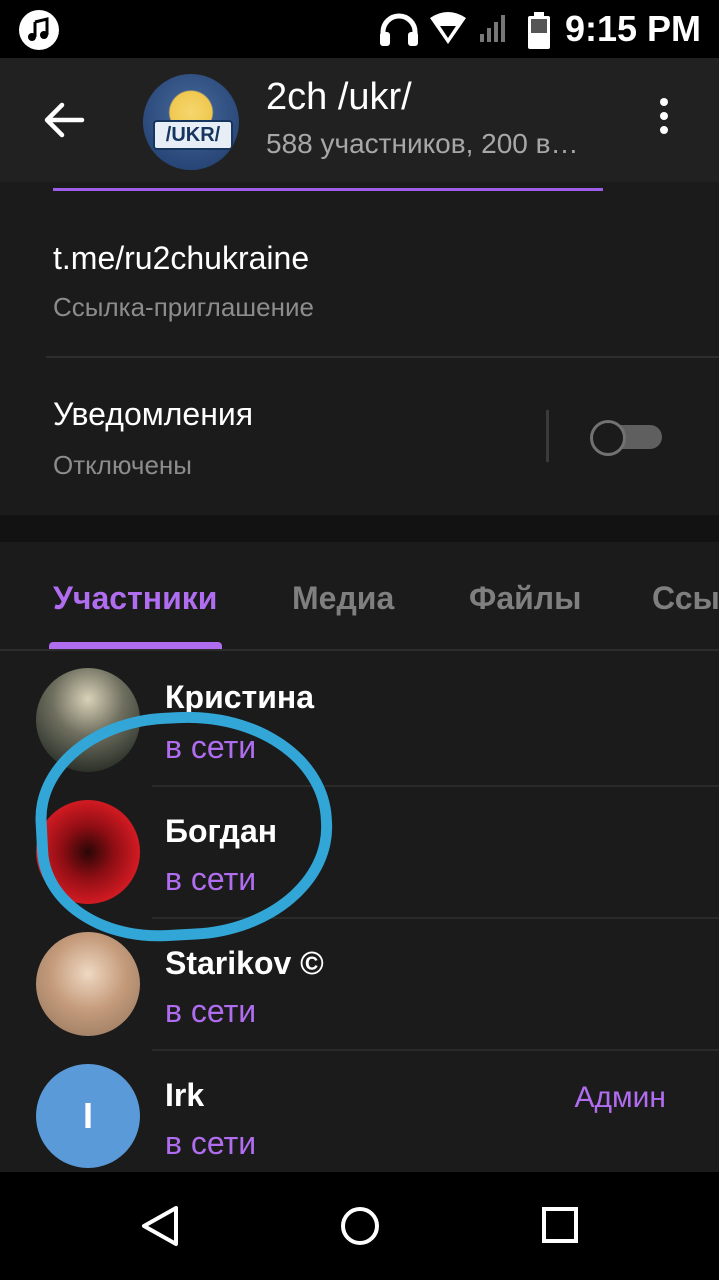 This screenshot has height=1280, width=719. I want to click on status-bar: 9:15 PM, so click(359, 29).